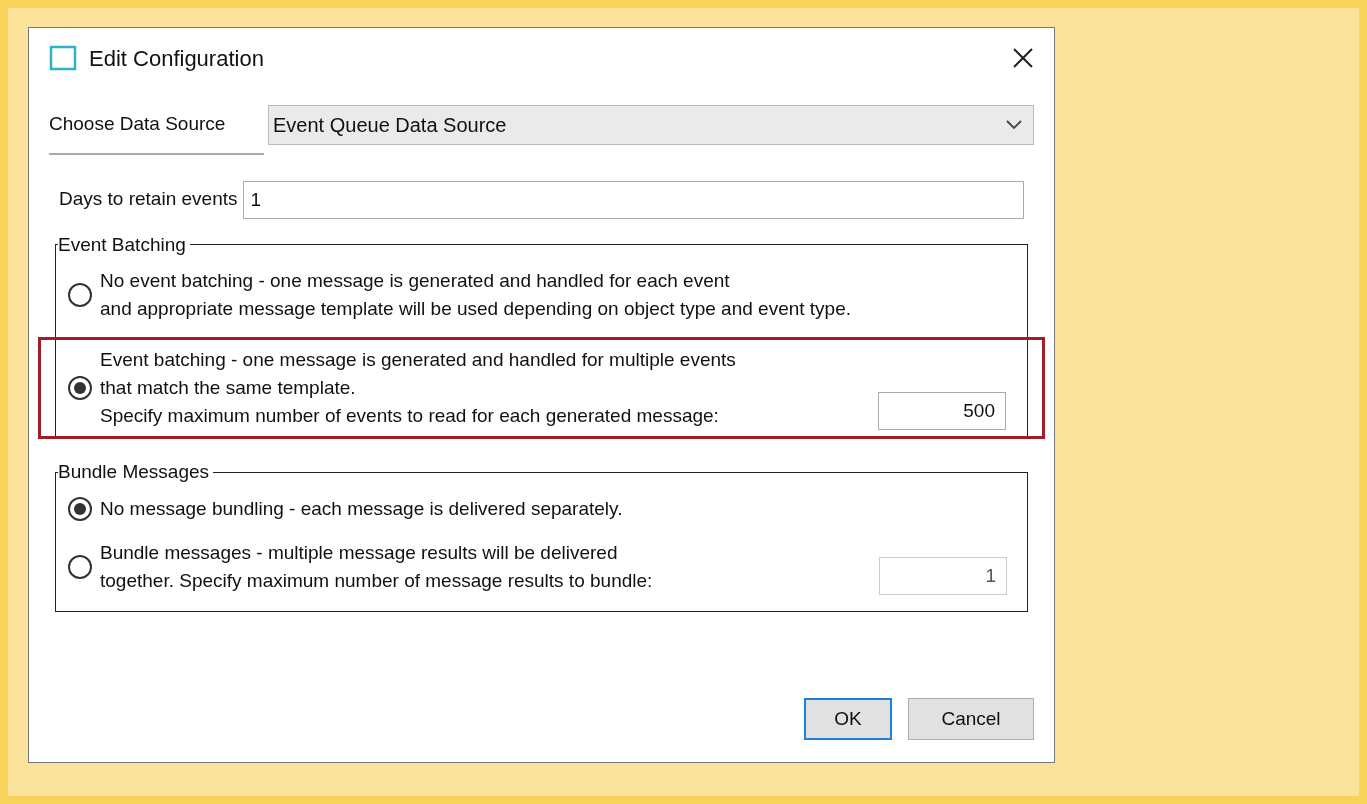  Describe the element at coordinates (156, 130) in the screenshot. I see `field-label: Choose Data Source` at that location.